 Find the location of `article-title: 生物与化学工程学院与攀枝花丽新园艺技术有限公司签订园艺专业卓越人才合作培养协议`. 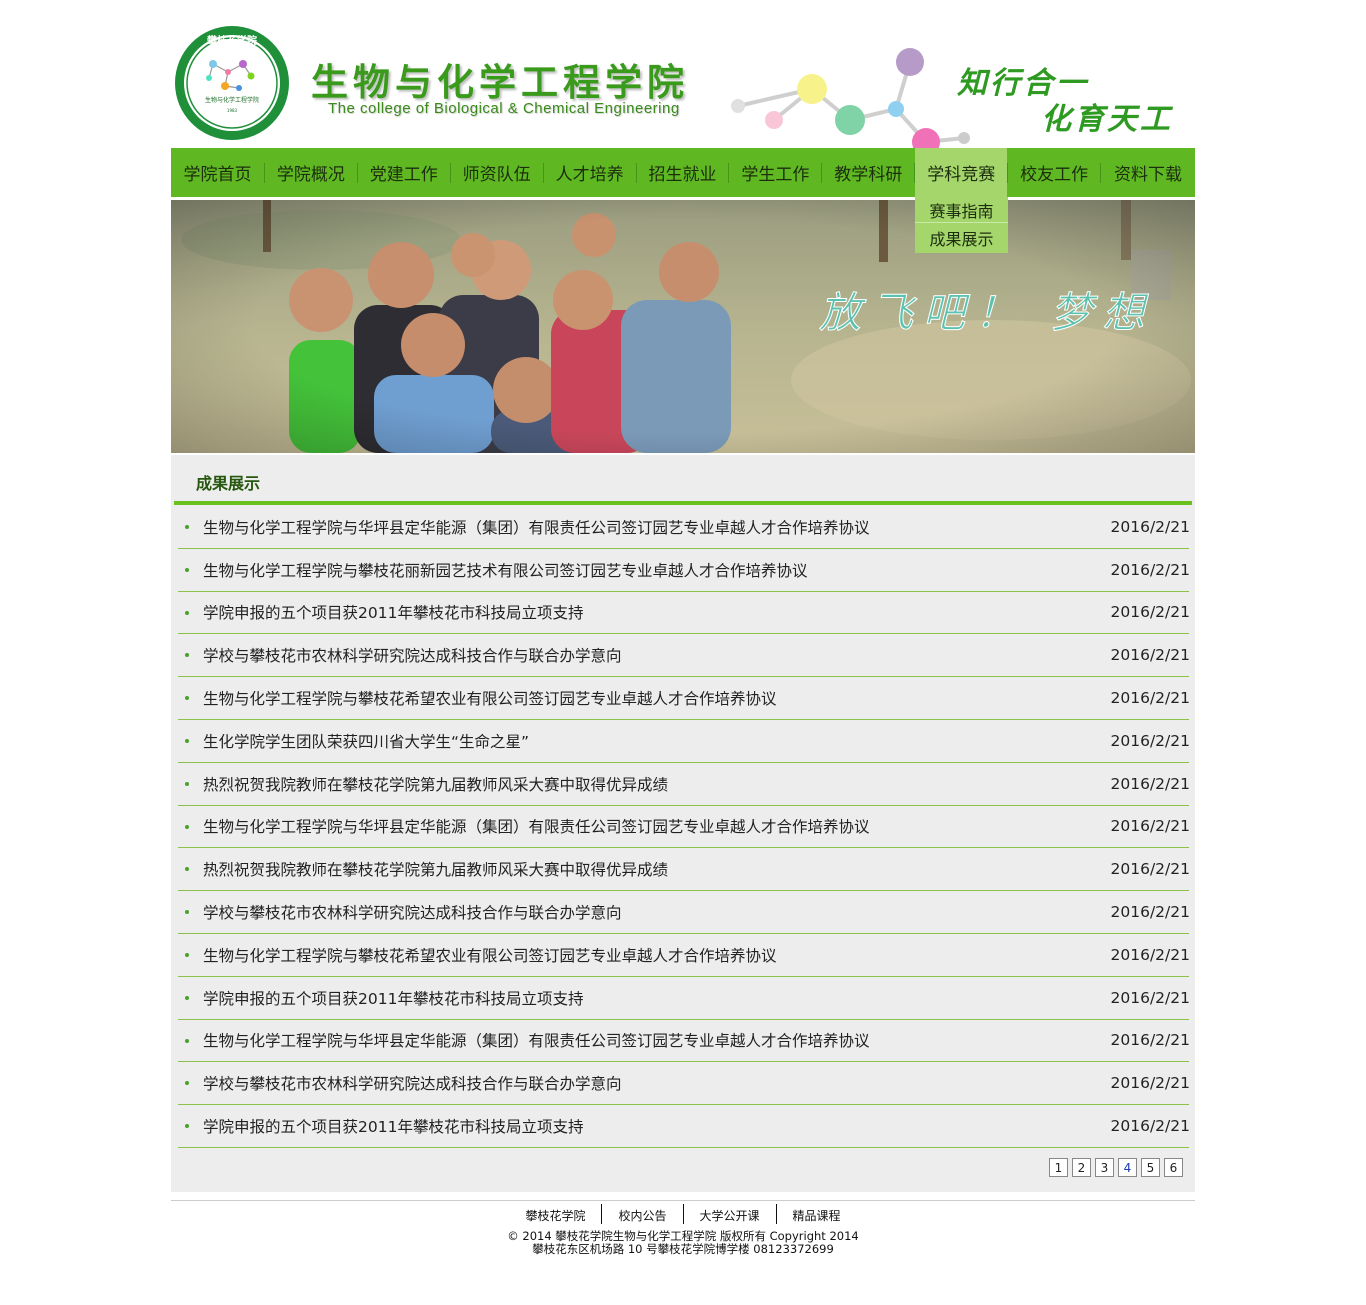

article-title: 生物与化学工程学院与攀枝花丽新园艺技术有限公司签订园艺专业卓越人才合作培养协议 is located at coordinates (505, 570).